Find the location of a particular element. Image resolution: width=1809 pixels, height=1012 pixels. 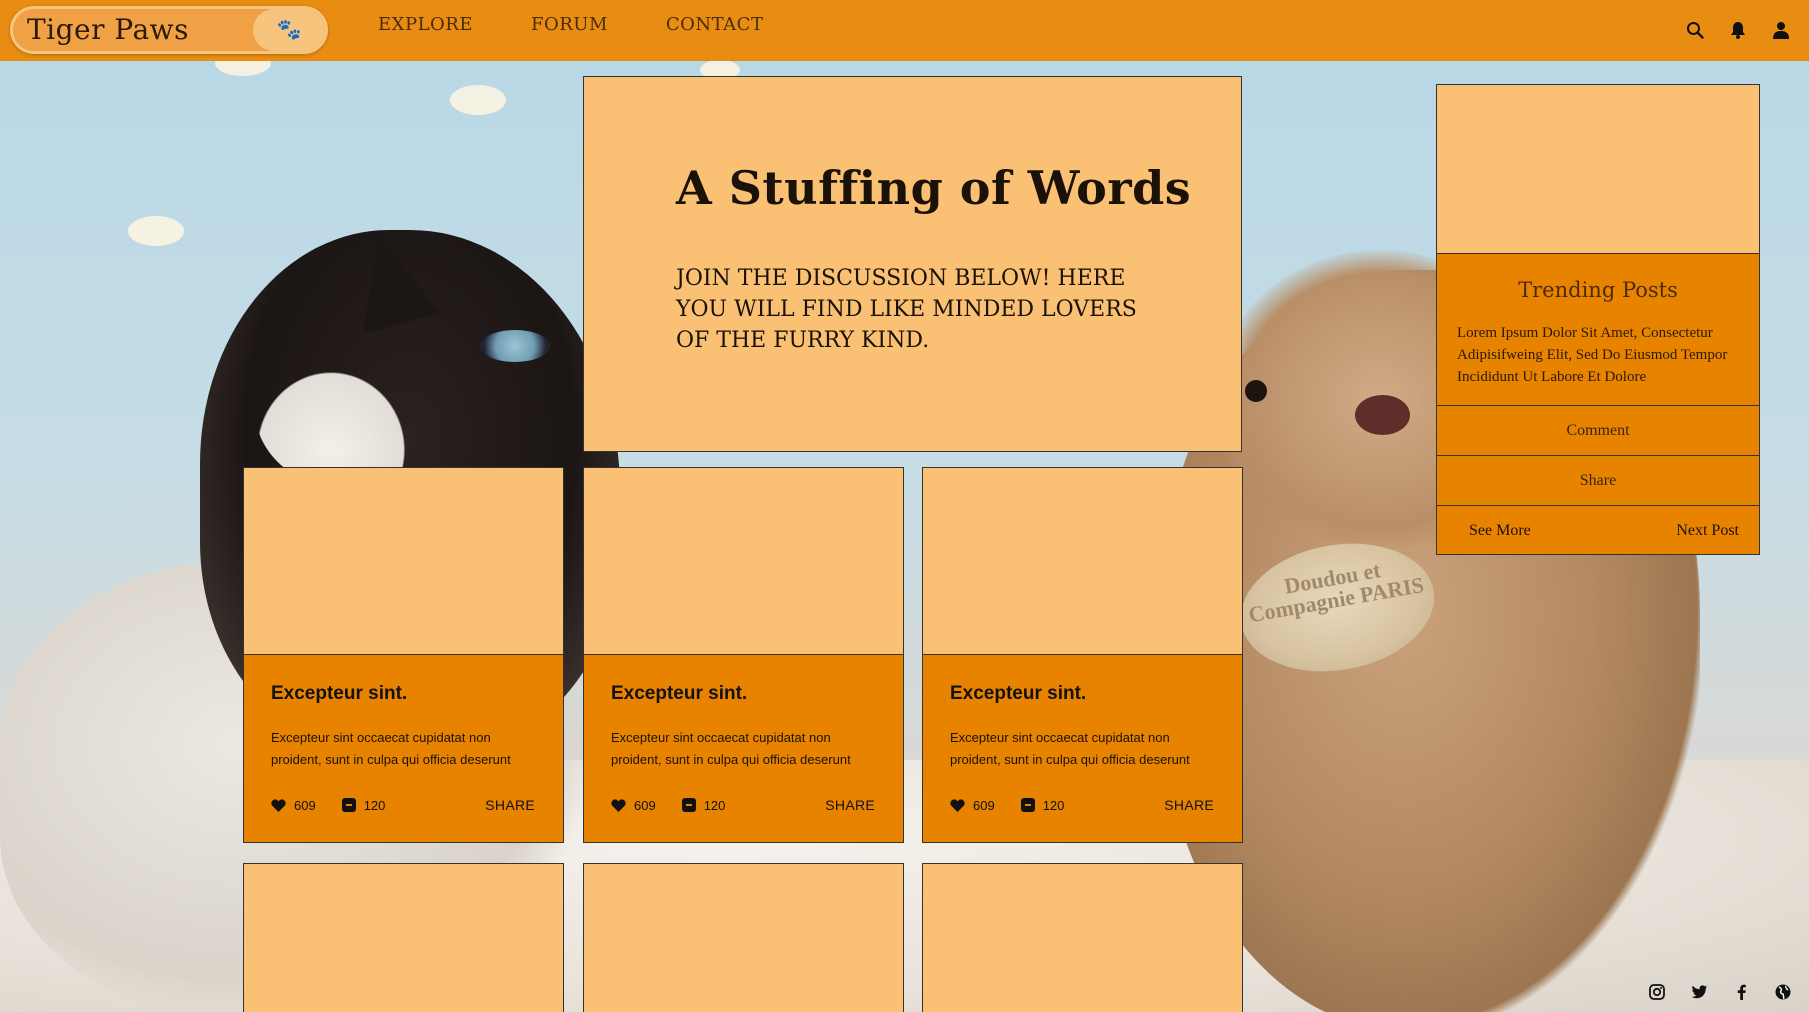

comment-button: Comment is located at coordinates (1598, 431).